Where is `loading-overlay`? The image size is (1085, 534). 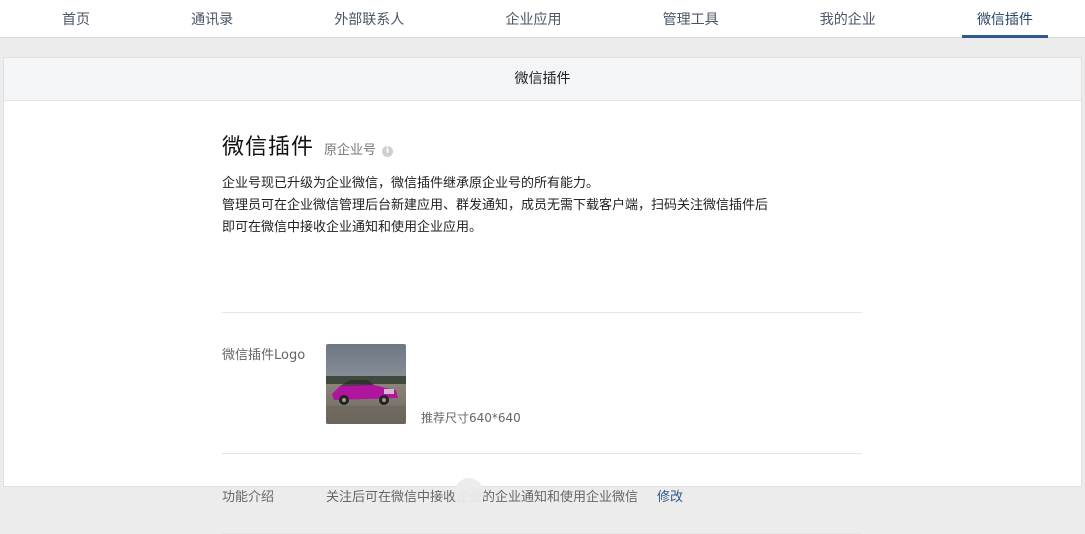
loading-overlay is located at coordinates (469, 494).